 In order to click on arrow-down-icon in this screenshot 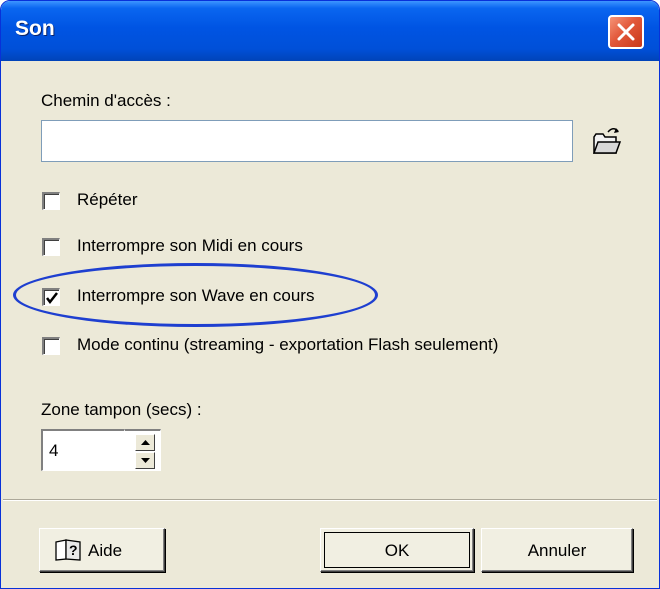, I will do `click(145, 460)`.